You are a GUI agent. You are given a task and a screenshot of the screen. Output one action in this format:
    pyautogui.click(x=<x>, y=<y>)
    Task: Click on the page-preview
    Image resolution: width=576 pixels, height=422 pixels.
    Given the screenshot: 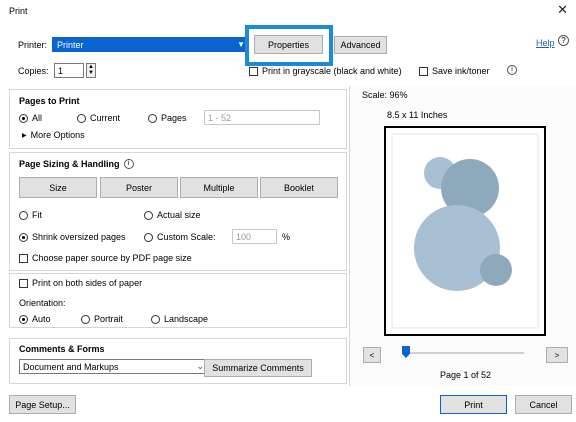 What is the action you would take?
    pyautogui.click(x=465, y=231)
    